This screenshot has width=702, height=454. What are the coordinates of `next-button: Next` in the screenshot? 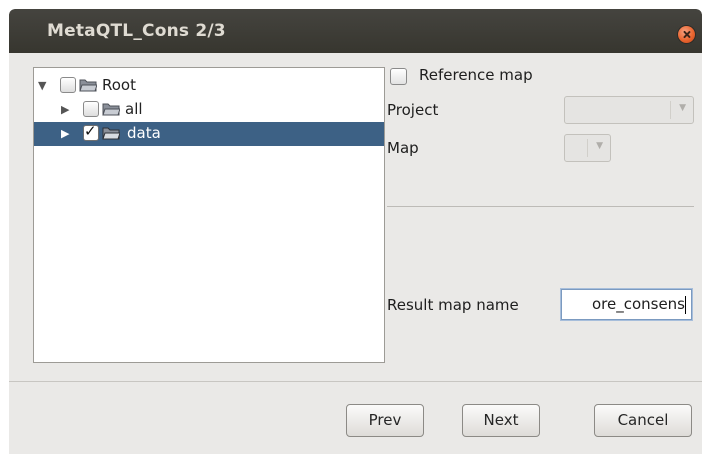 It's located at (501, 420).